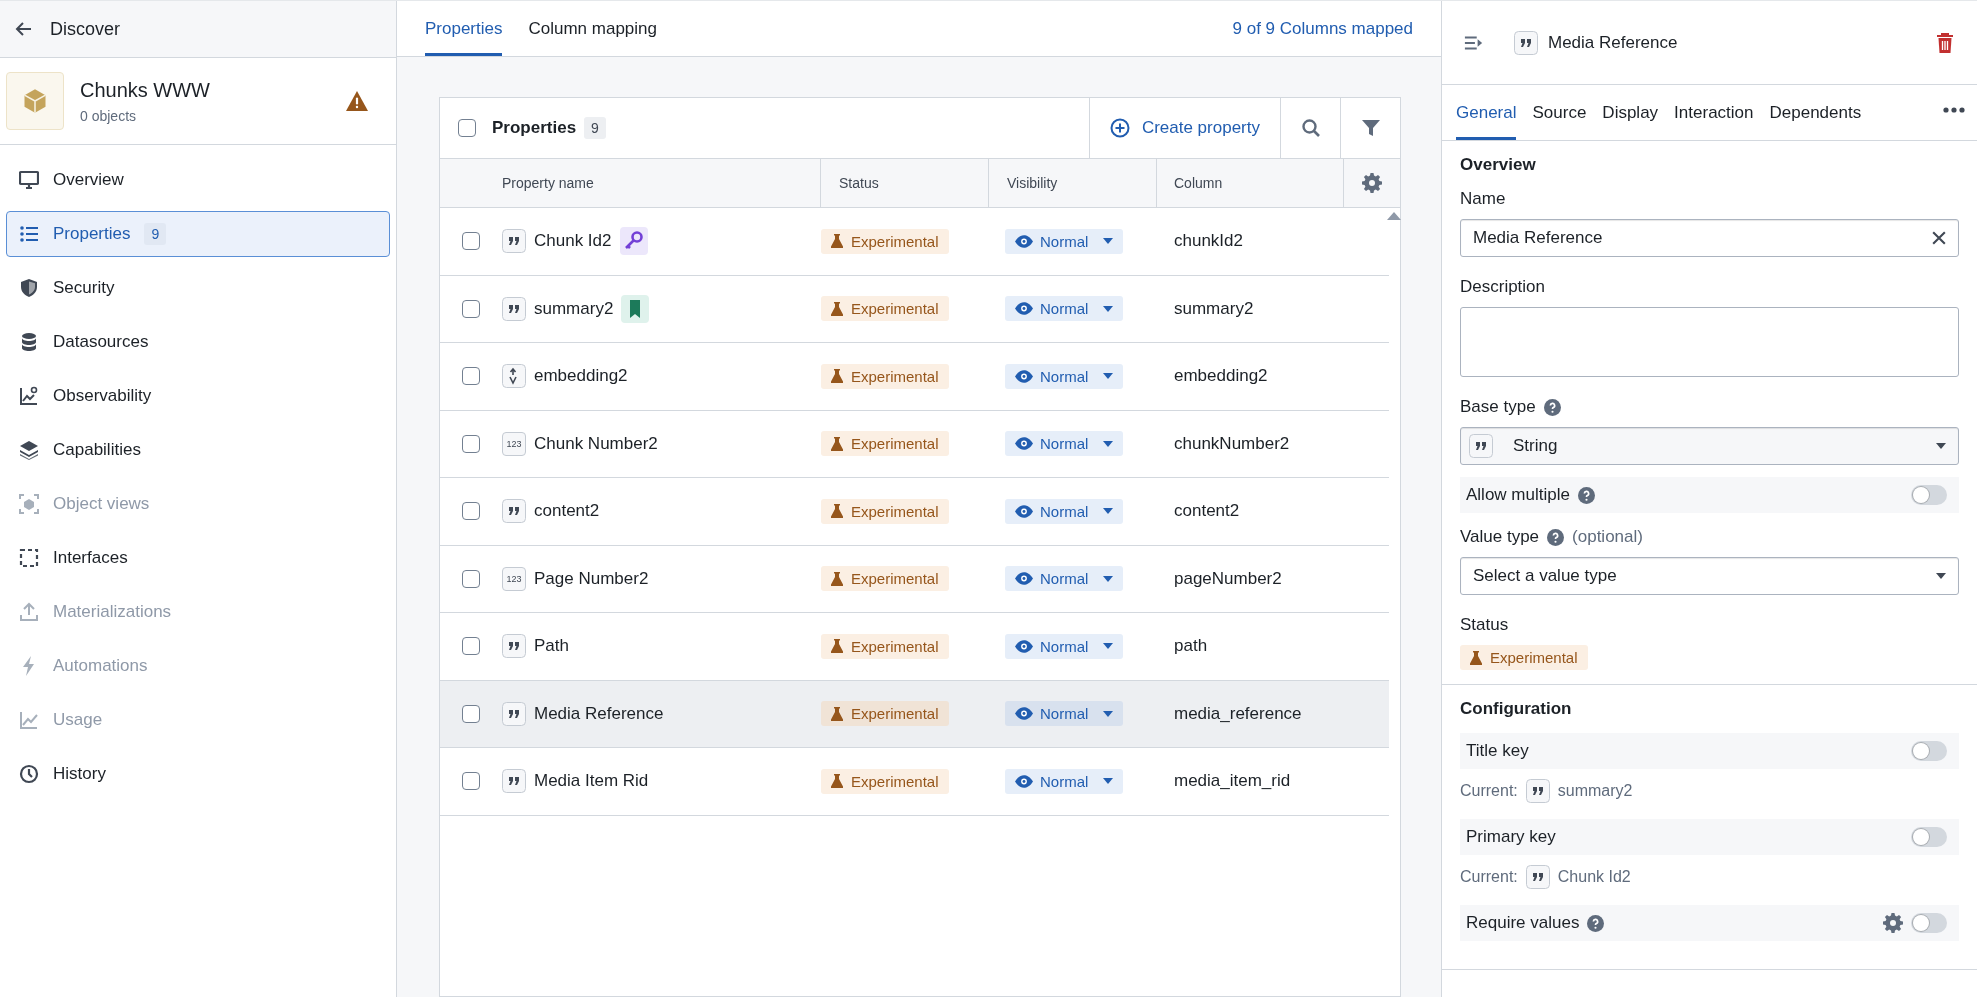 This screenshot has width=1977, height=997. Describe the element at coordinates (1939, 238) in the screenshot. I see `clear-icon` at that location.